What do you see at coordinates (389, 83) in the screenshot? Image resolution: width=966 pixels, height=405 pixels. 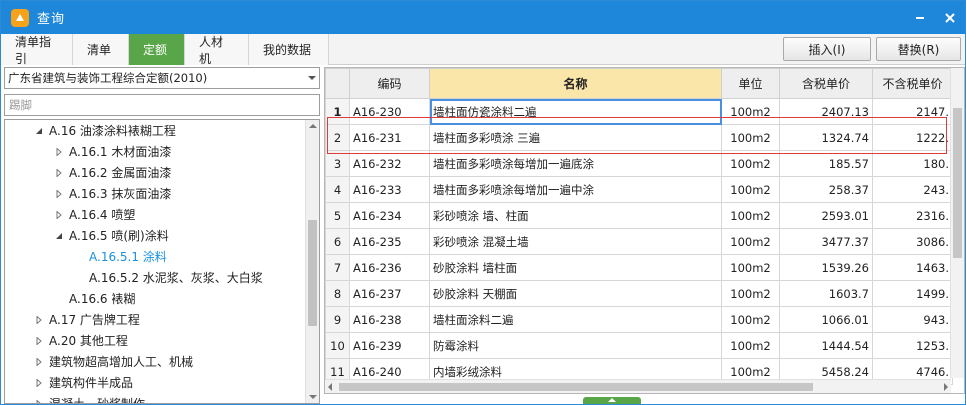 I see `column-header-code: 编码` at bounding box center [389, 83].